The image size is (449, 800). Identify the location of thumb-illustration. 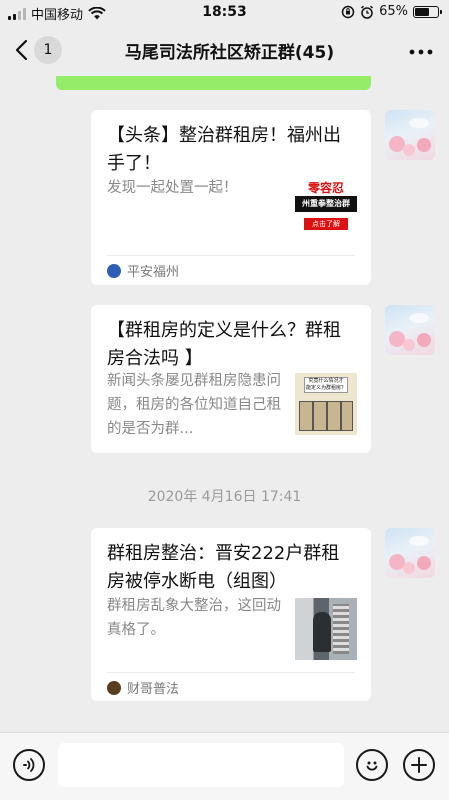
(326, 416).